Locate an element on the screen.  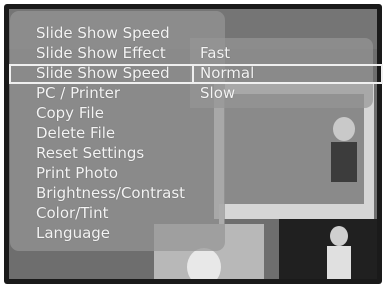
menu-item-copy-file: Copy File is located at coordinates (70, 113).